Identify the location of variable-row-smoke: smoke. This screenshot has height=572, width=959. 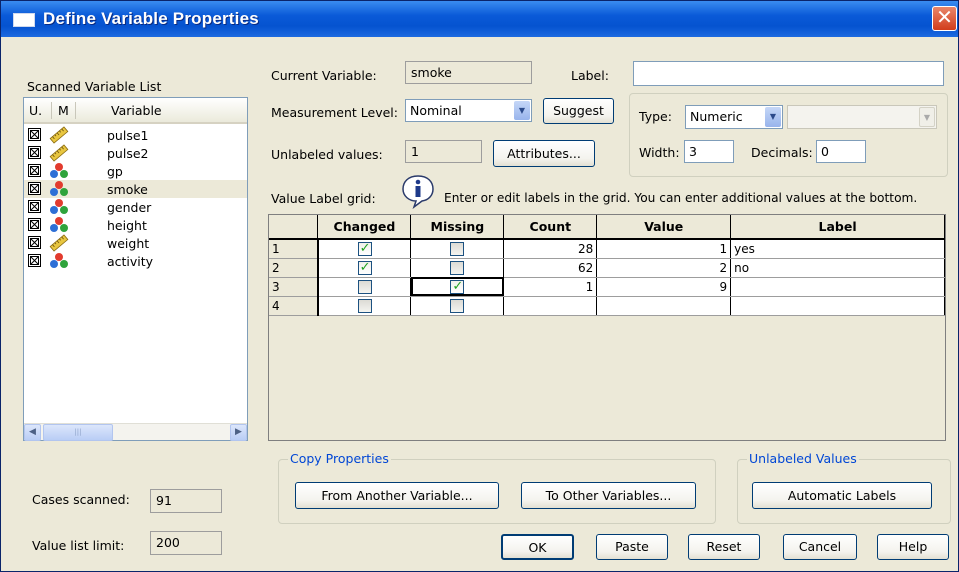
(135, 189).